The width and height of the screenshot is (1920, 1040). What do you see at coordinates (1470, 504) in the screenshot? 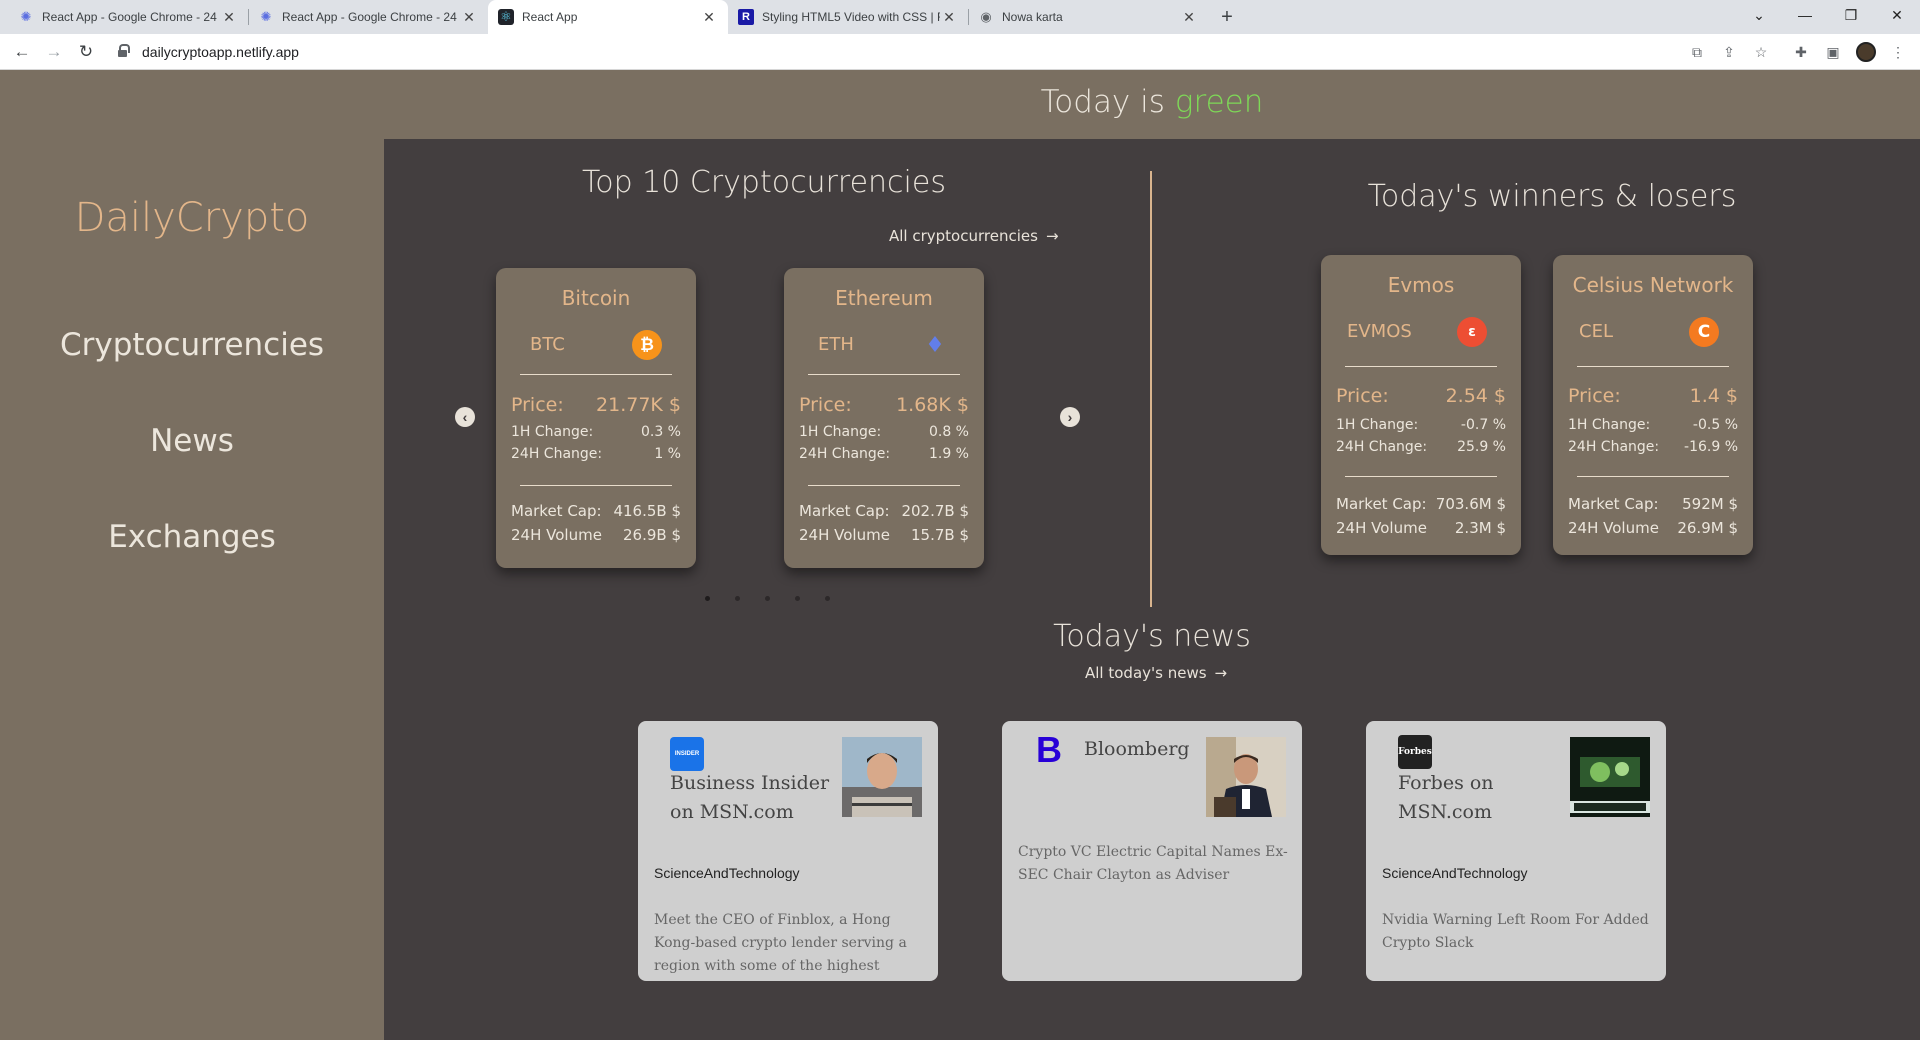
I see `market-cap-value: 703.6M $` at bounding box center [1470, 504].